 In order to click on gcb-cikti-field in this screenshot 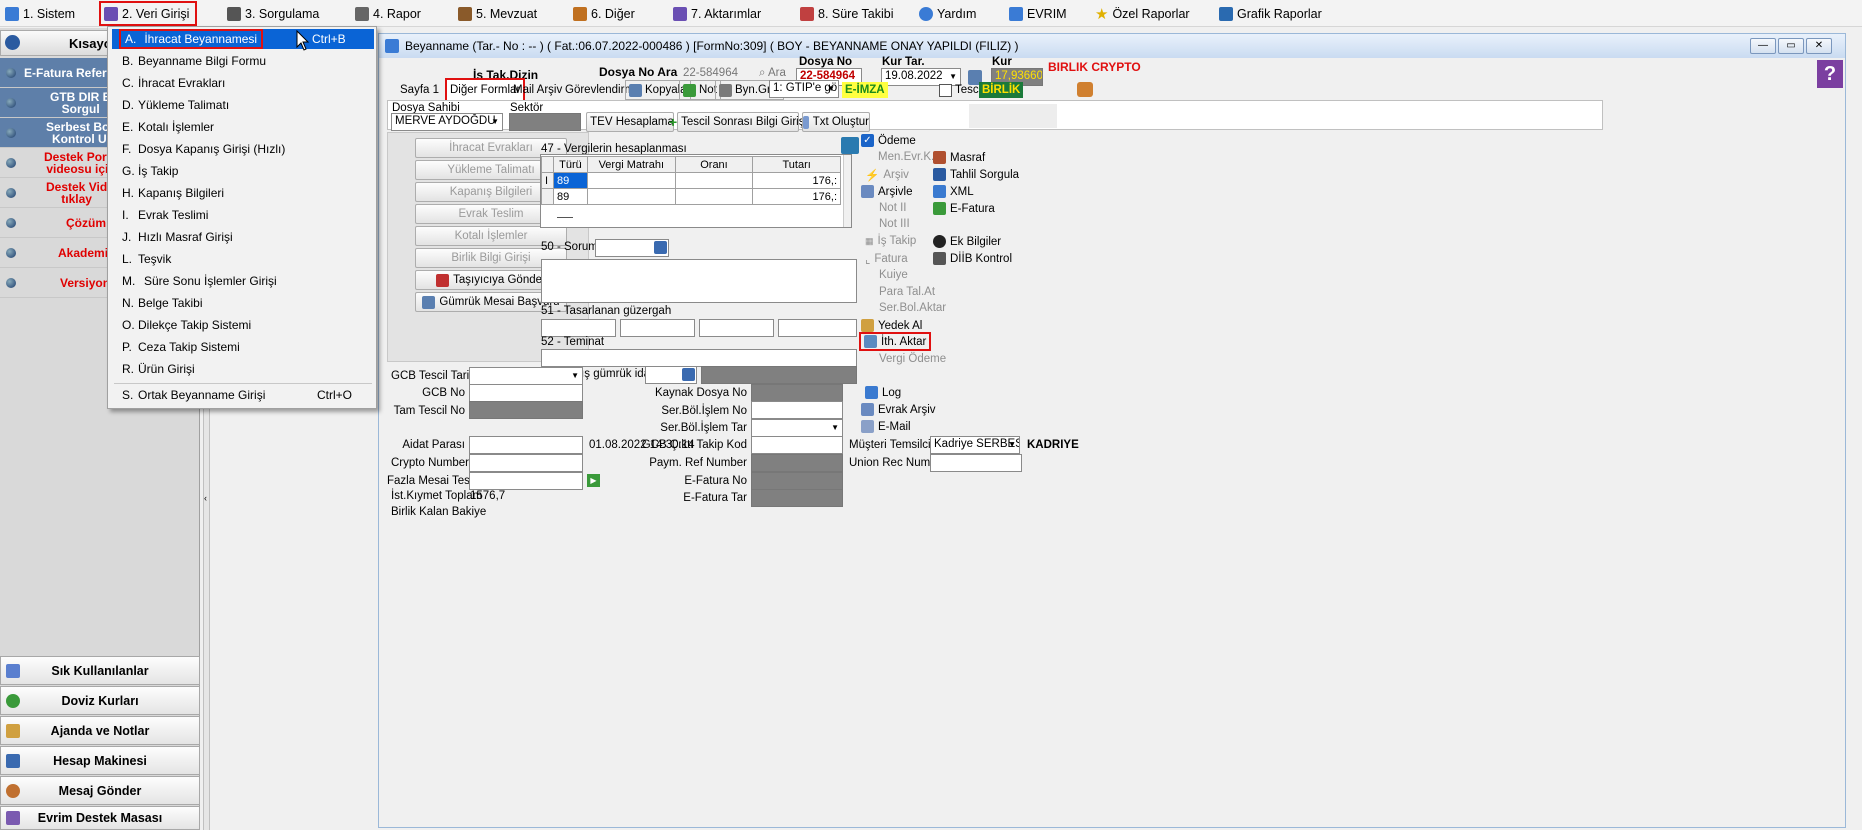, I will do `click(797, 445)`.